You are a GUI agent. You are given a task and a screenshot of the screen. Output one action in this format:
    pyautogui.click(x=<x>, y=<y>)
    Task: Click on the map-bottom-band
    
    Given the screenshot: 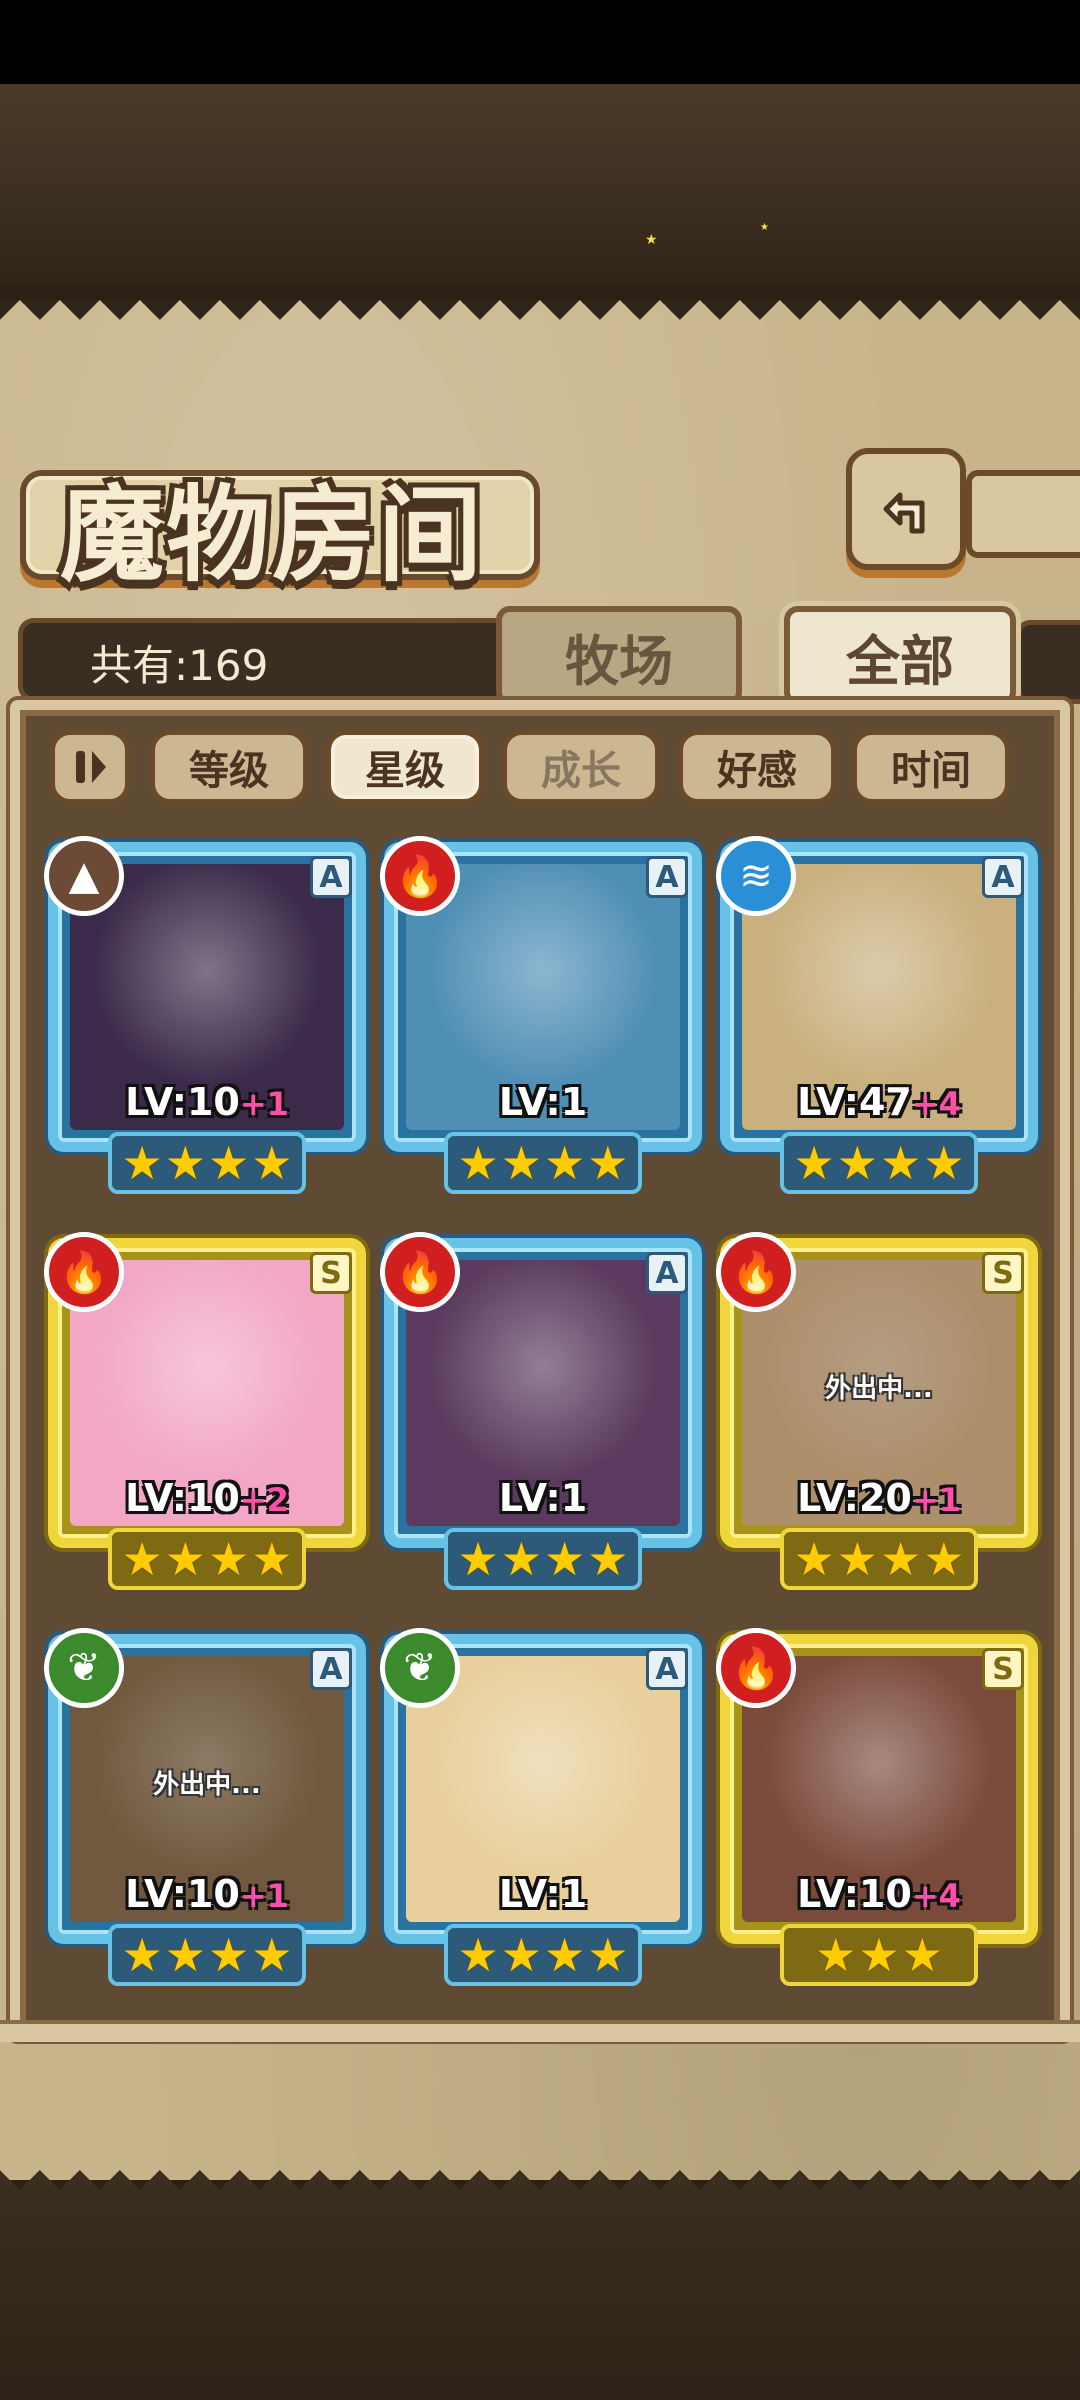 What is the action you would take?
    pyautogui.click(x=540, y=2295)
    